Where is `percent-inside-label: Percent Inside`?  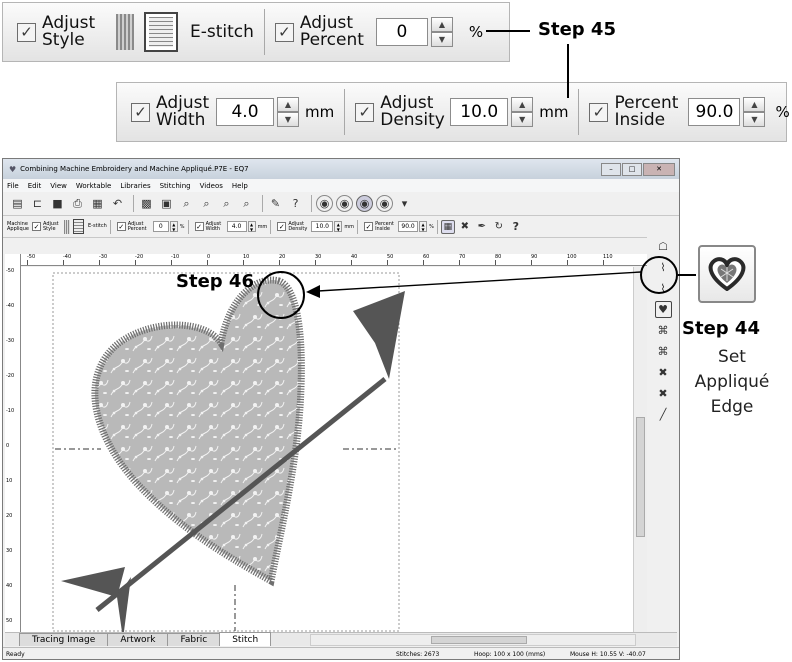 percent-inside-label: Percent Inside is located at coordinates (646, 111).